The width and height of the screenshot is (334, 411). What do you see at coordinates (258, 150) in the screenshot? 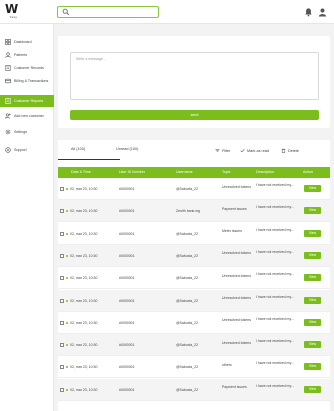
I see `mark-read-label: Mark as read` at bounding box center [258, 150].